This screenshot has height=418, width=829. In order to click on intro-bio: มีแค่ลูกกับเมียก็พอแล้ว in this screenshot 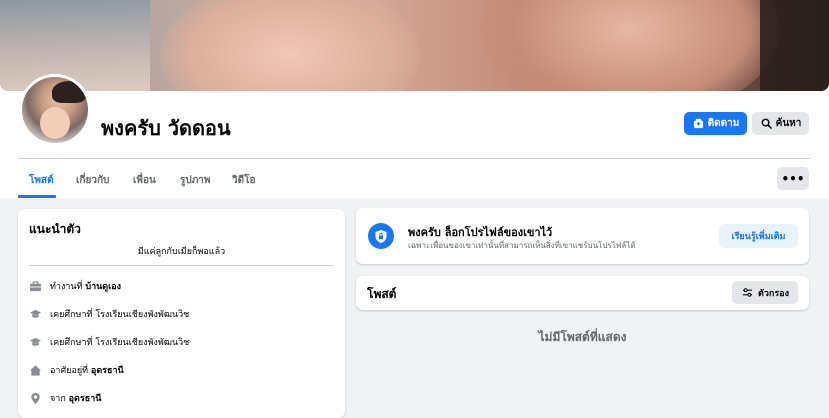, I will do `click(181, 252)`.